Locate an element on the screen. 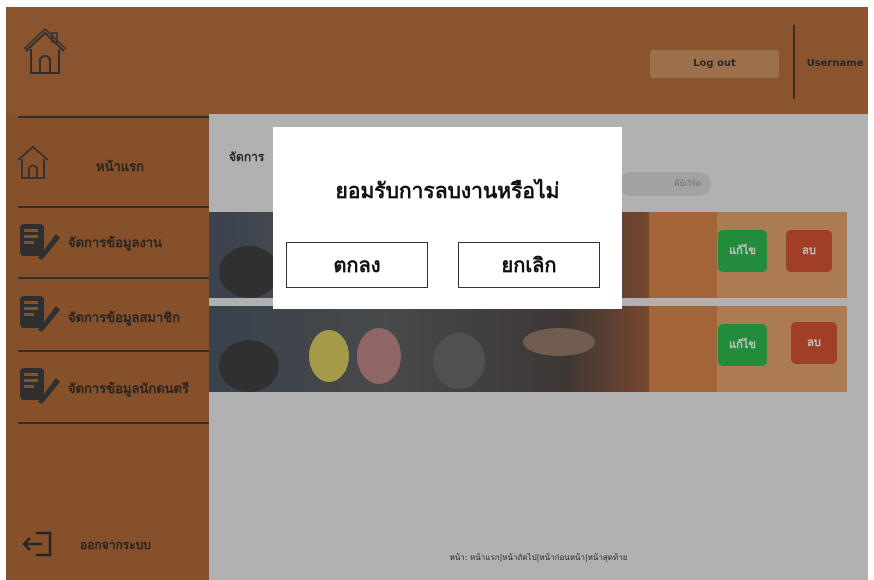 This screenshot has width=874, height=580. confirm-button: ตกลง is located at coordinates (357, 265).